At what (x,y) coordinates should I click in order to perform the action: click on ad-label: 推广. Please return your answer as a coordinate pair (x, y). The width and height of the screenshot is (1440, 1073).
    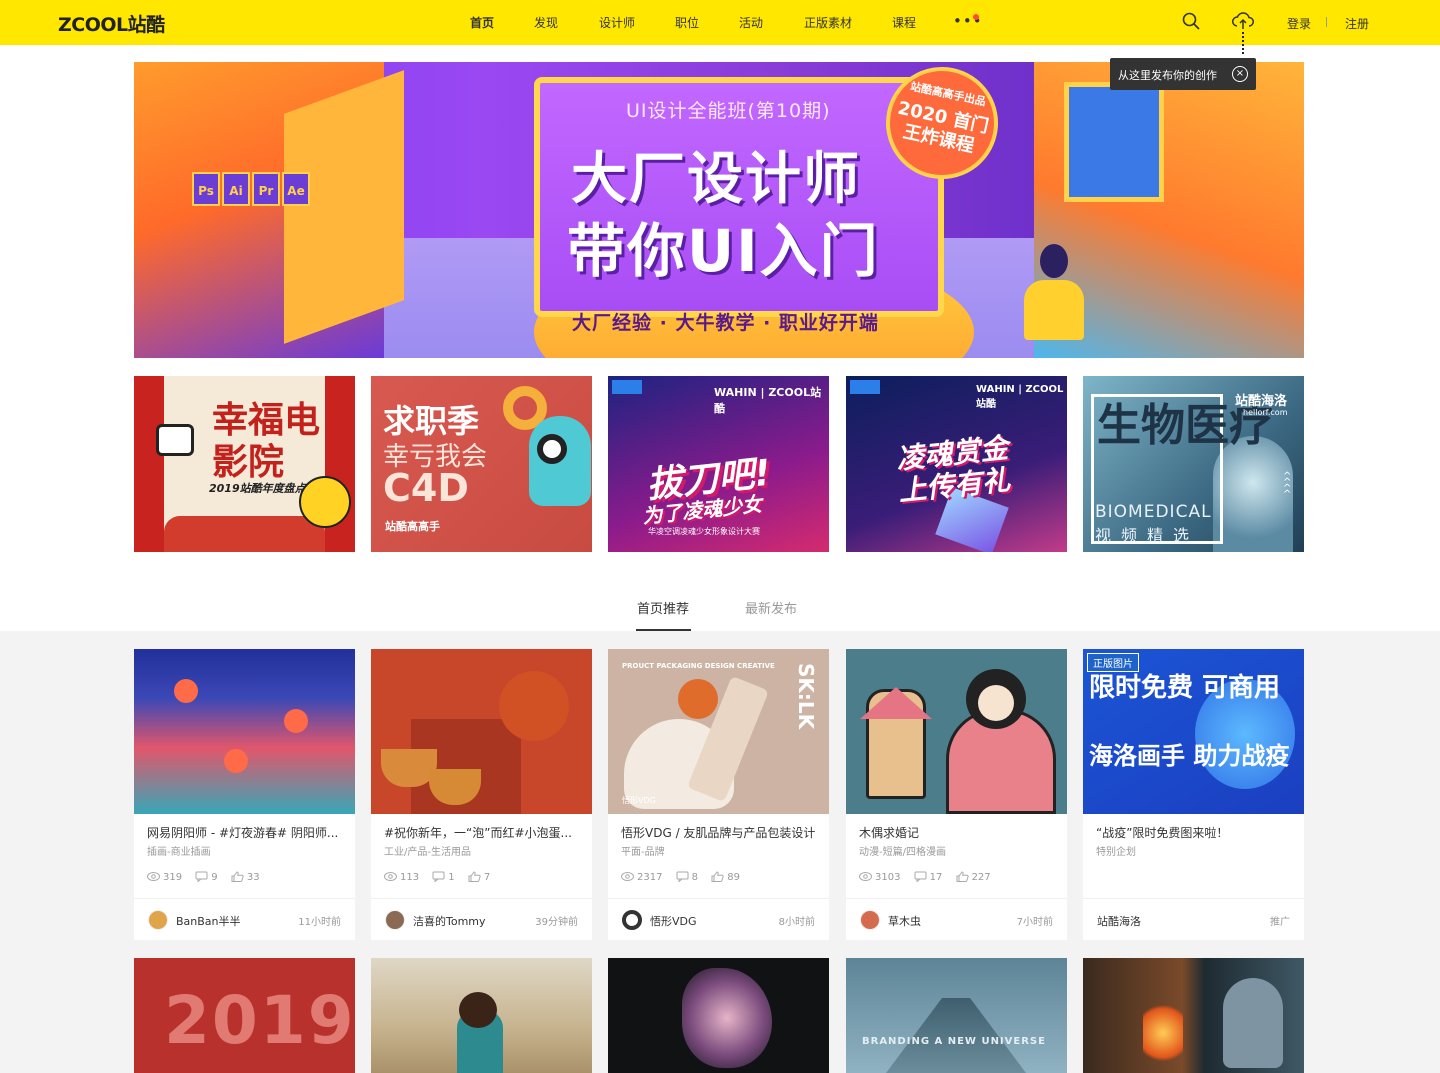
    Looking at the image, I should click on (1280, 922).